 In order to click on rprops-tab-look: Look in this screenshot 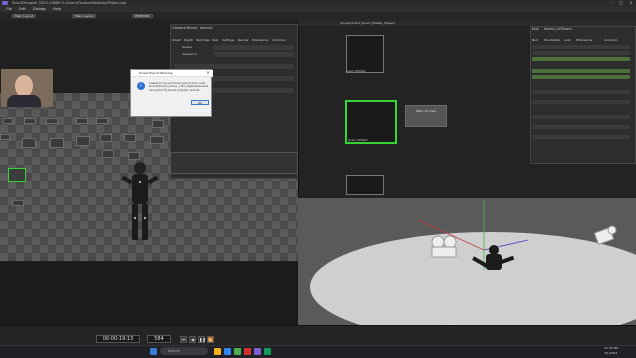, I will do `click(567, 40)`.